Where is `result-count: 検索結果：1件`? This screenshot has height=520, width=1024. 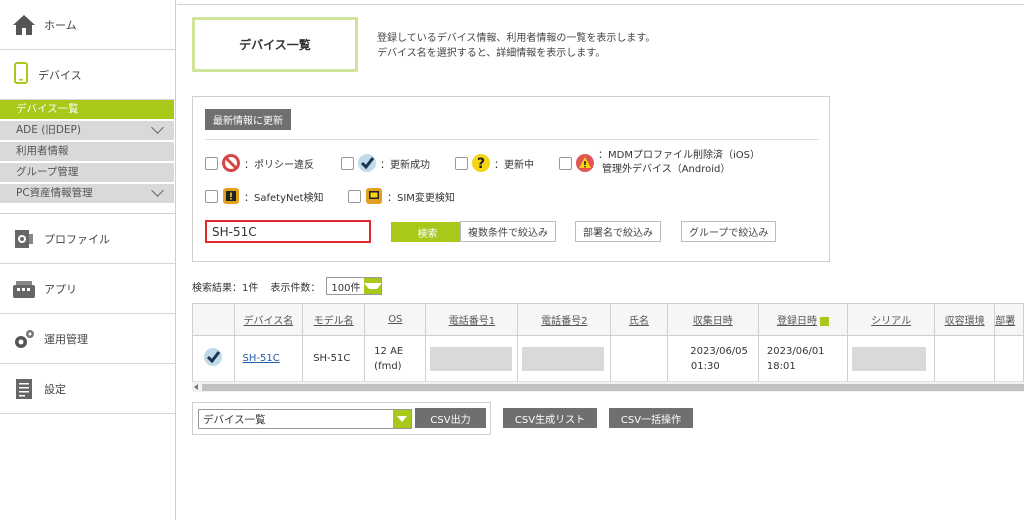
result-count: 検索結果：1件 is located at coordinates (225, 288).